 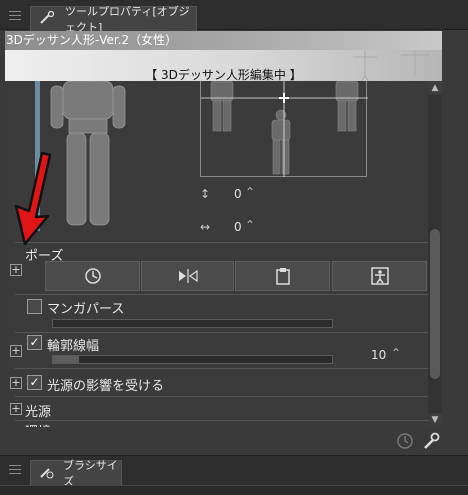 What do you see at coordinates (66, 359) in the screenshot?
I see `outline-width-slider-fill` at bounding box center [66, 359].